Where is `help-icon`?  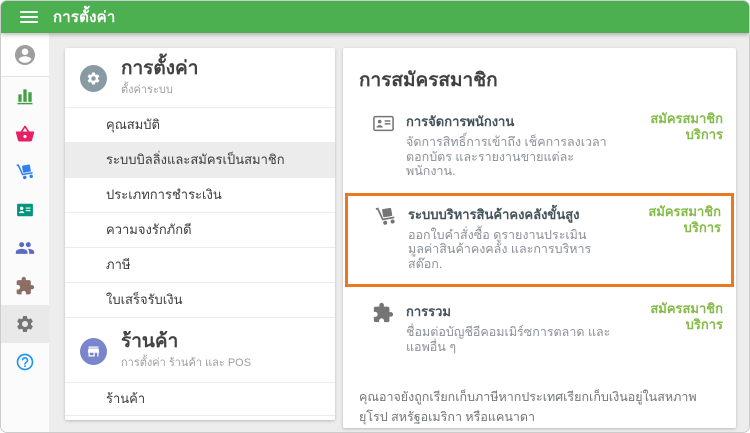 help-icon is located at coordinates (25, 362).